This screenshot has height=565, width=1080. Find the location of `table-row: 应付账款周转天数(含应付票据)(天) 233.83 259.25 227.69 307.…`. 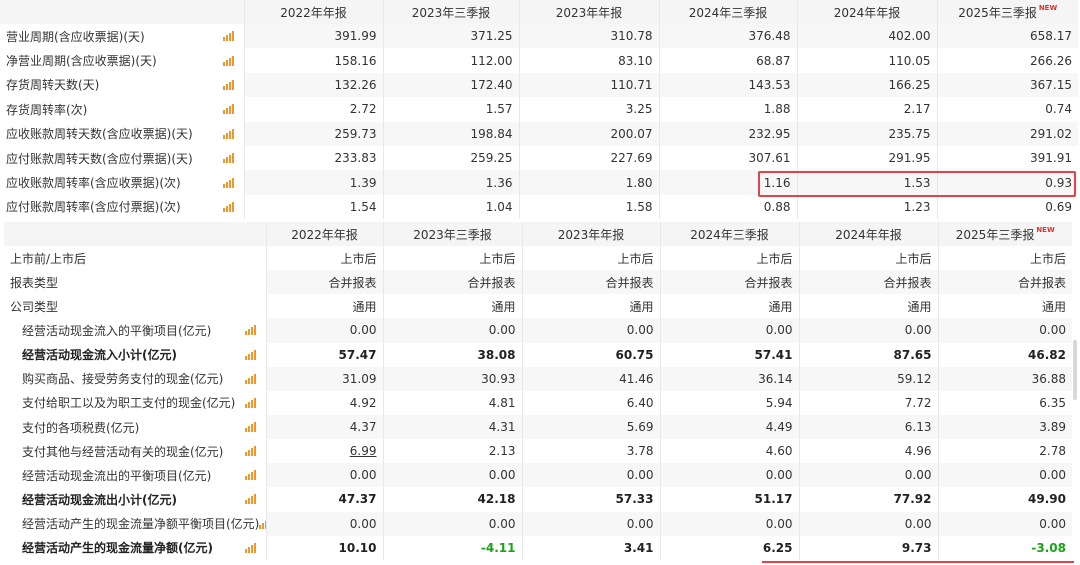

table-row: 应付账款周转天数(含应付票据)(天) 233.83 259.25 227.69 307.… is located at coordinates (539, 158).